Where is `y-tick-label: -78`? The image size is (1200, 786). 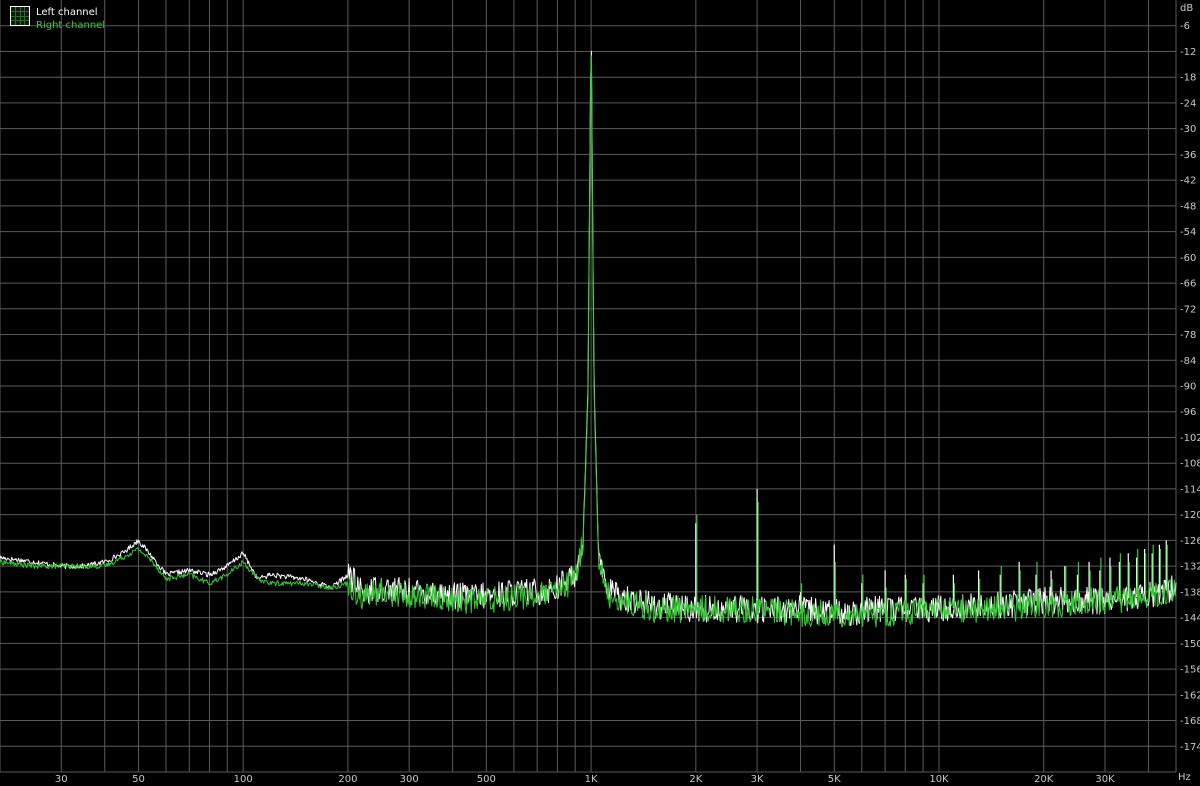
y-tick-label: -78 is located at coordinates (1188, 335).